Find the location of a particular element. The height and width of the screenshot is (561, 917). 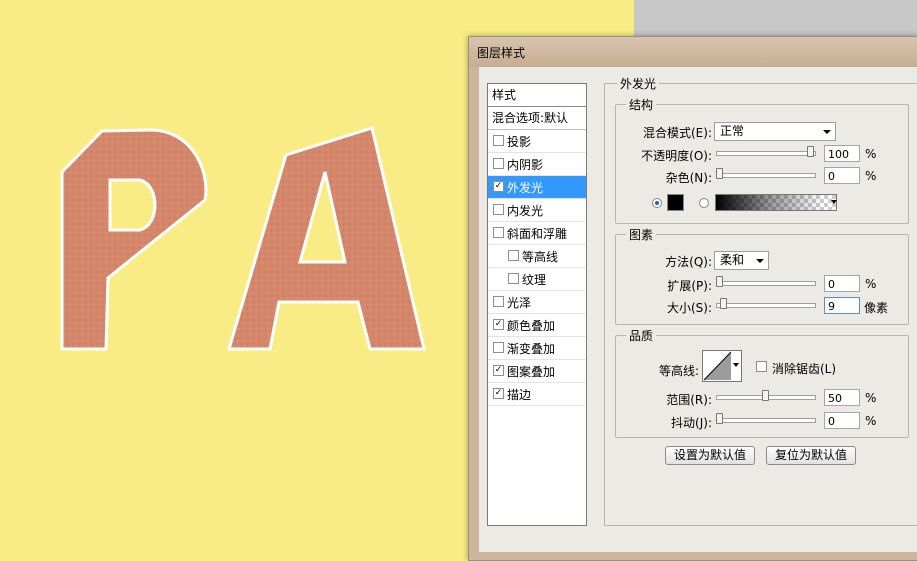

noise-slider-thumb is located at coordinates (719, 173).